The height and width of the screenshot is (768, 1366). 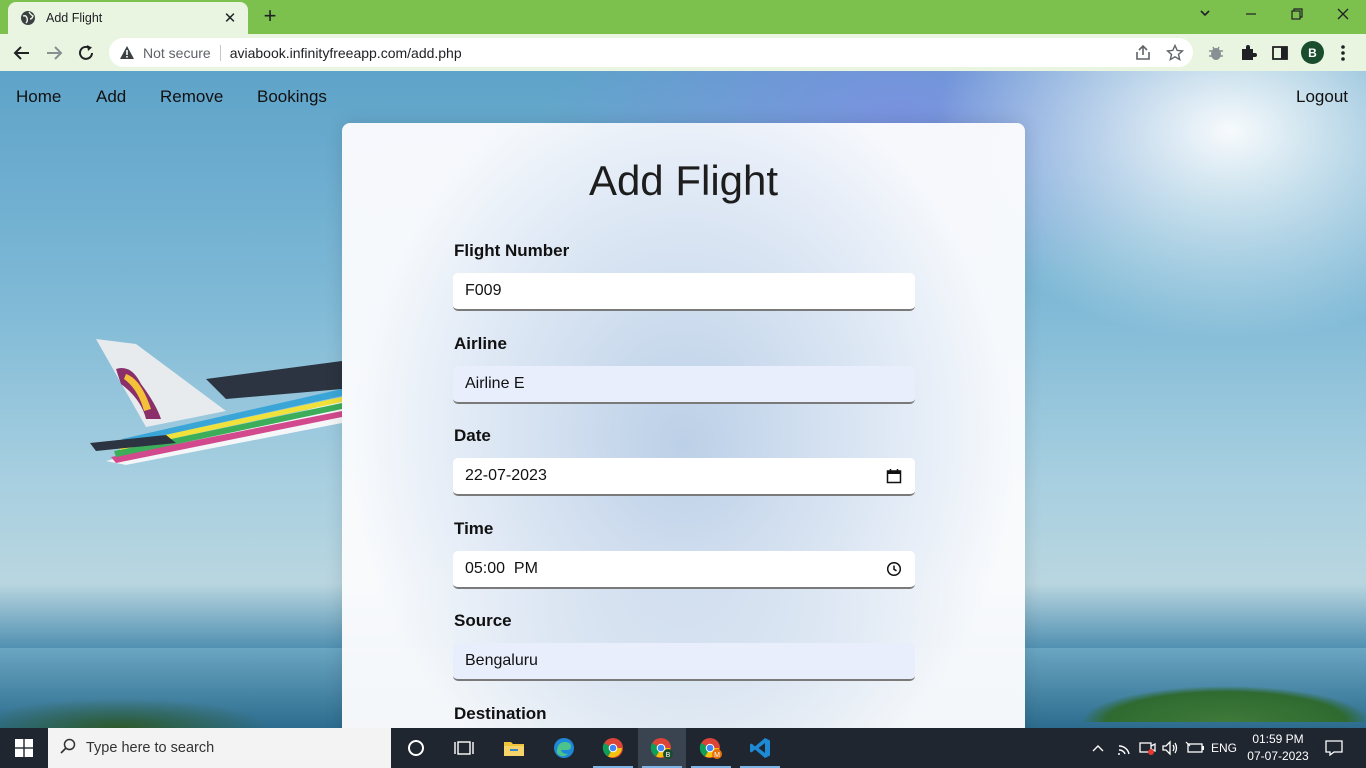 I want to click on source-value: Bengaluru, so click(x=501, y=660).